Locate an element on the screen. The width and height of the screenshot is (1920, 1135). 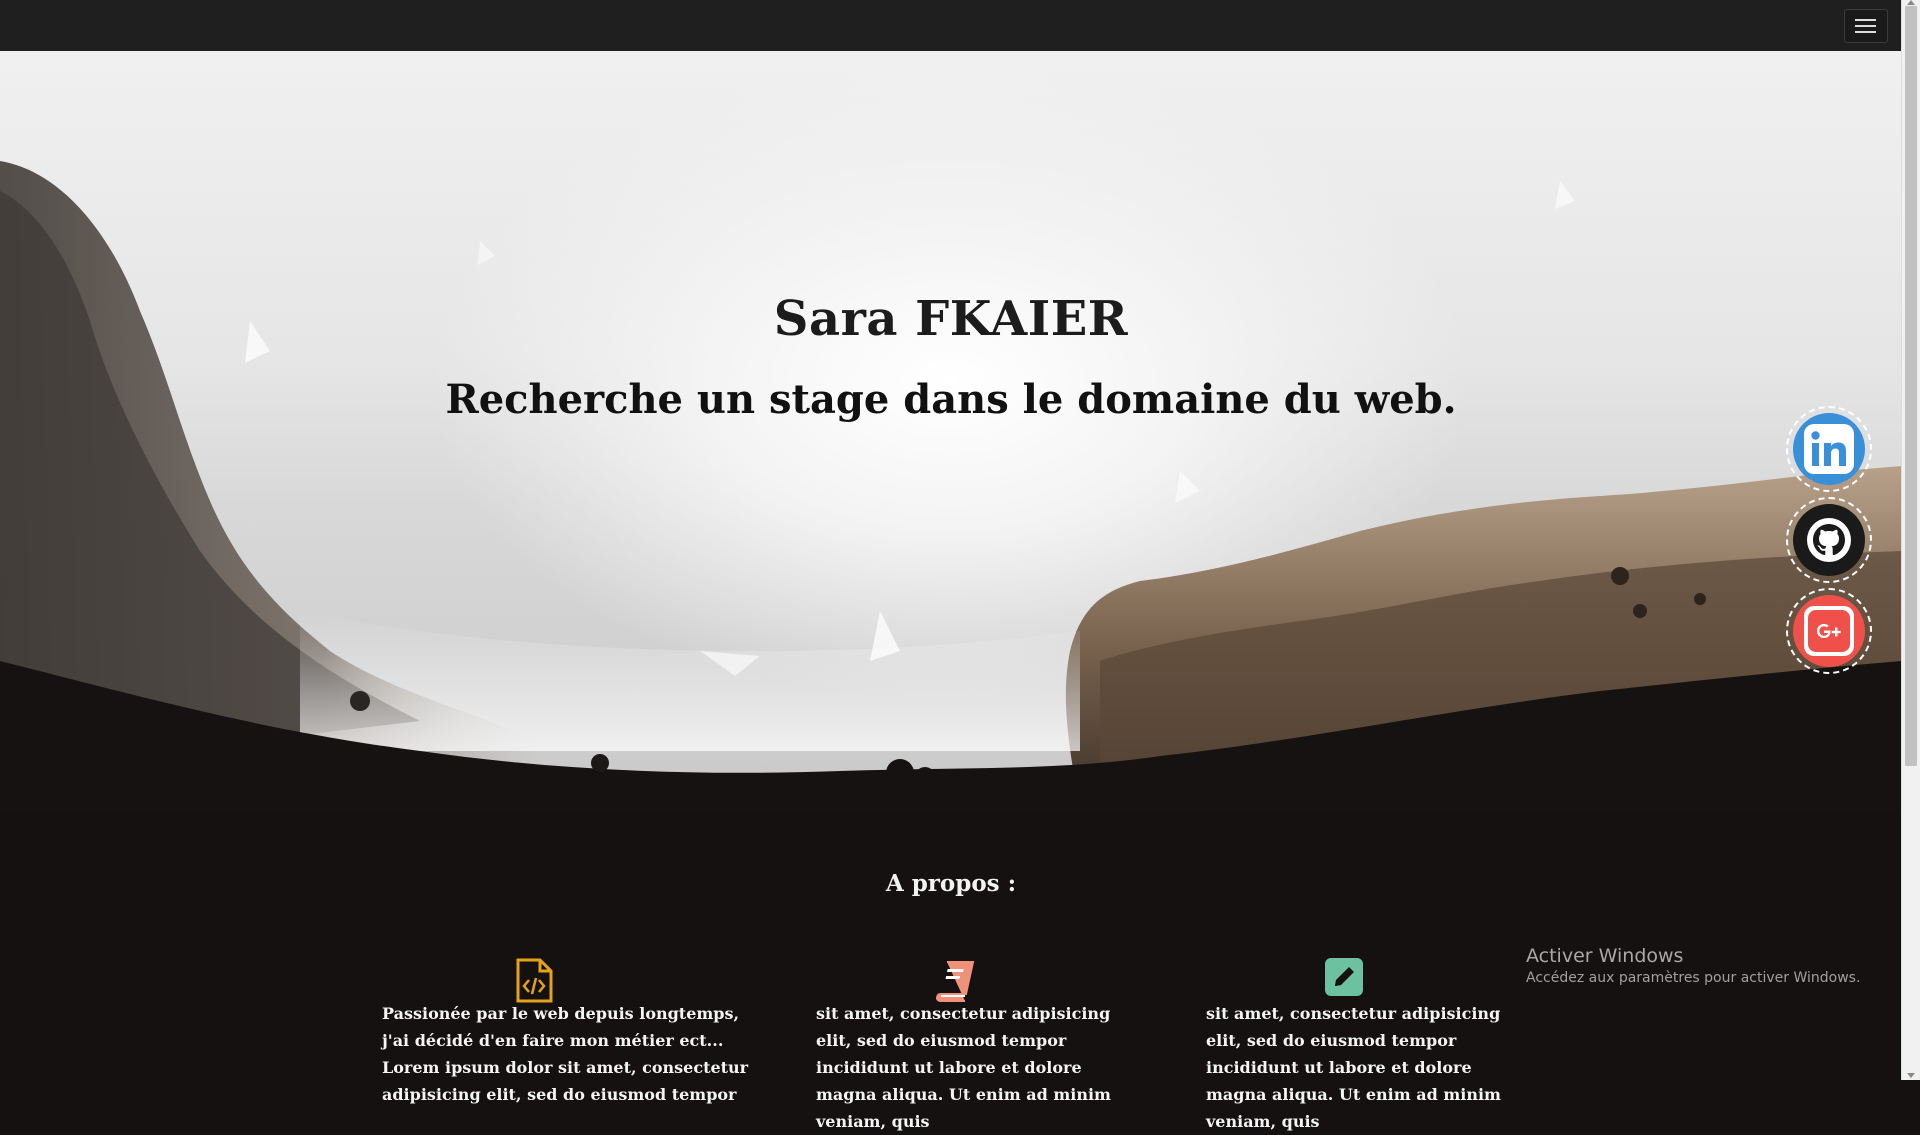
scroll-down-arrow-icon is located at coordinates (1911, 1075).